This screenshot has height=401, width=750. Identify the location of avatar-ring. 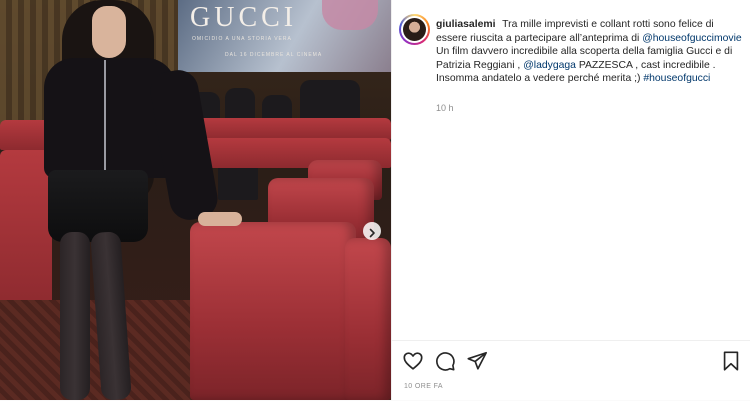
(414, 29).